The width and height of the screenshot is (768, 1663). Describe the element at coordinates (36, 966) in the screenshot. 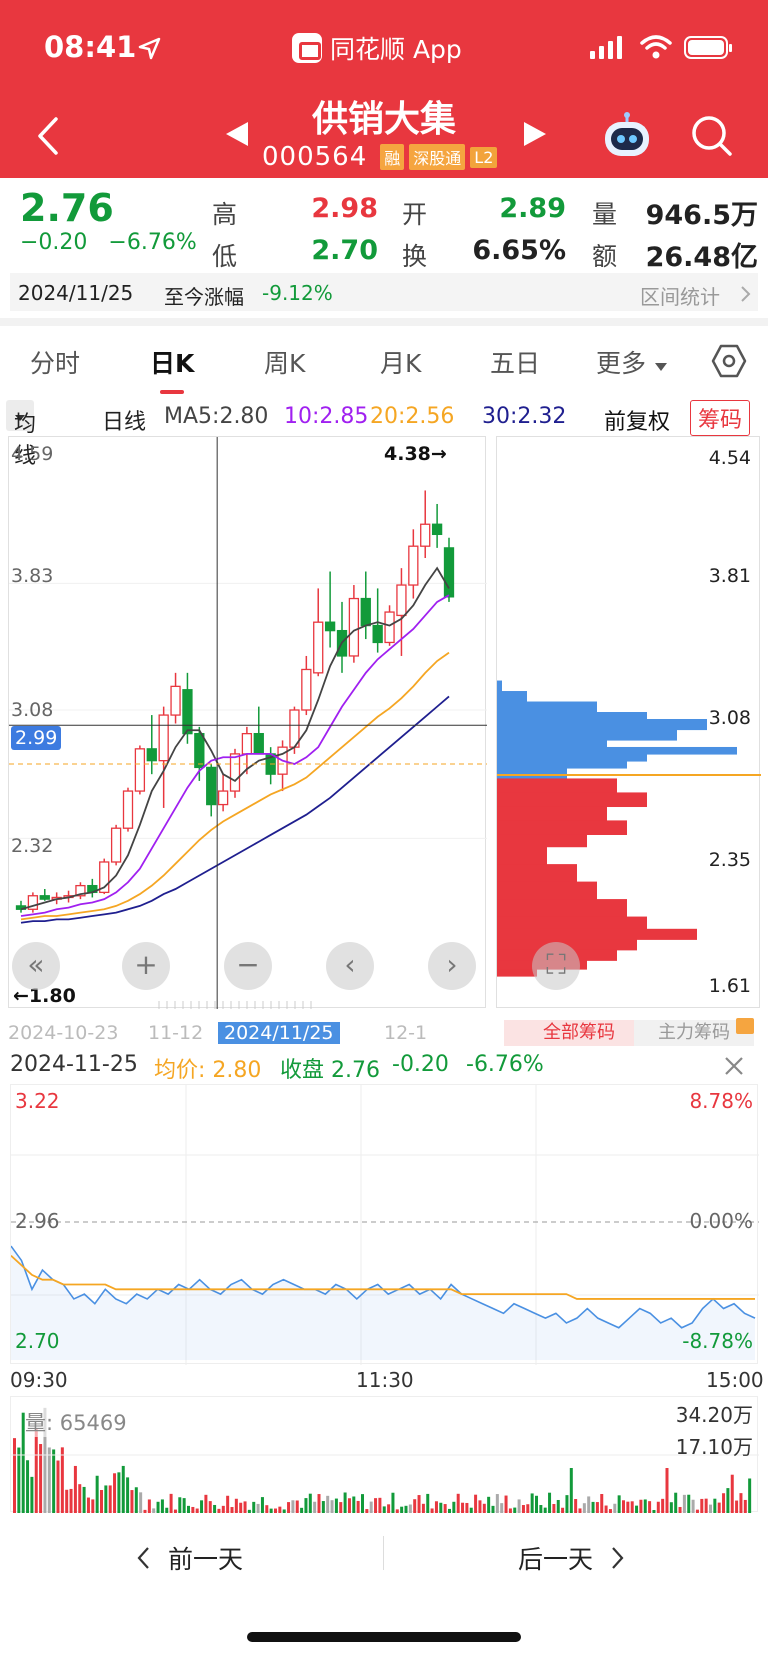

I see `scroll-left-fast-button: «` at that location.